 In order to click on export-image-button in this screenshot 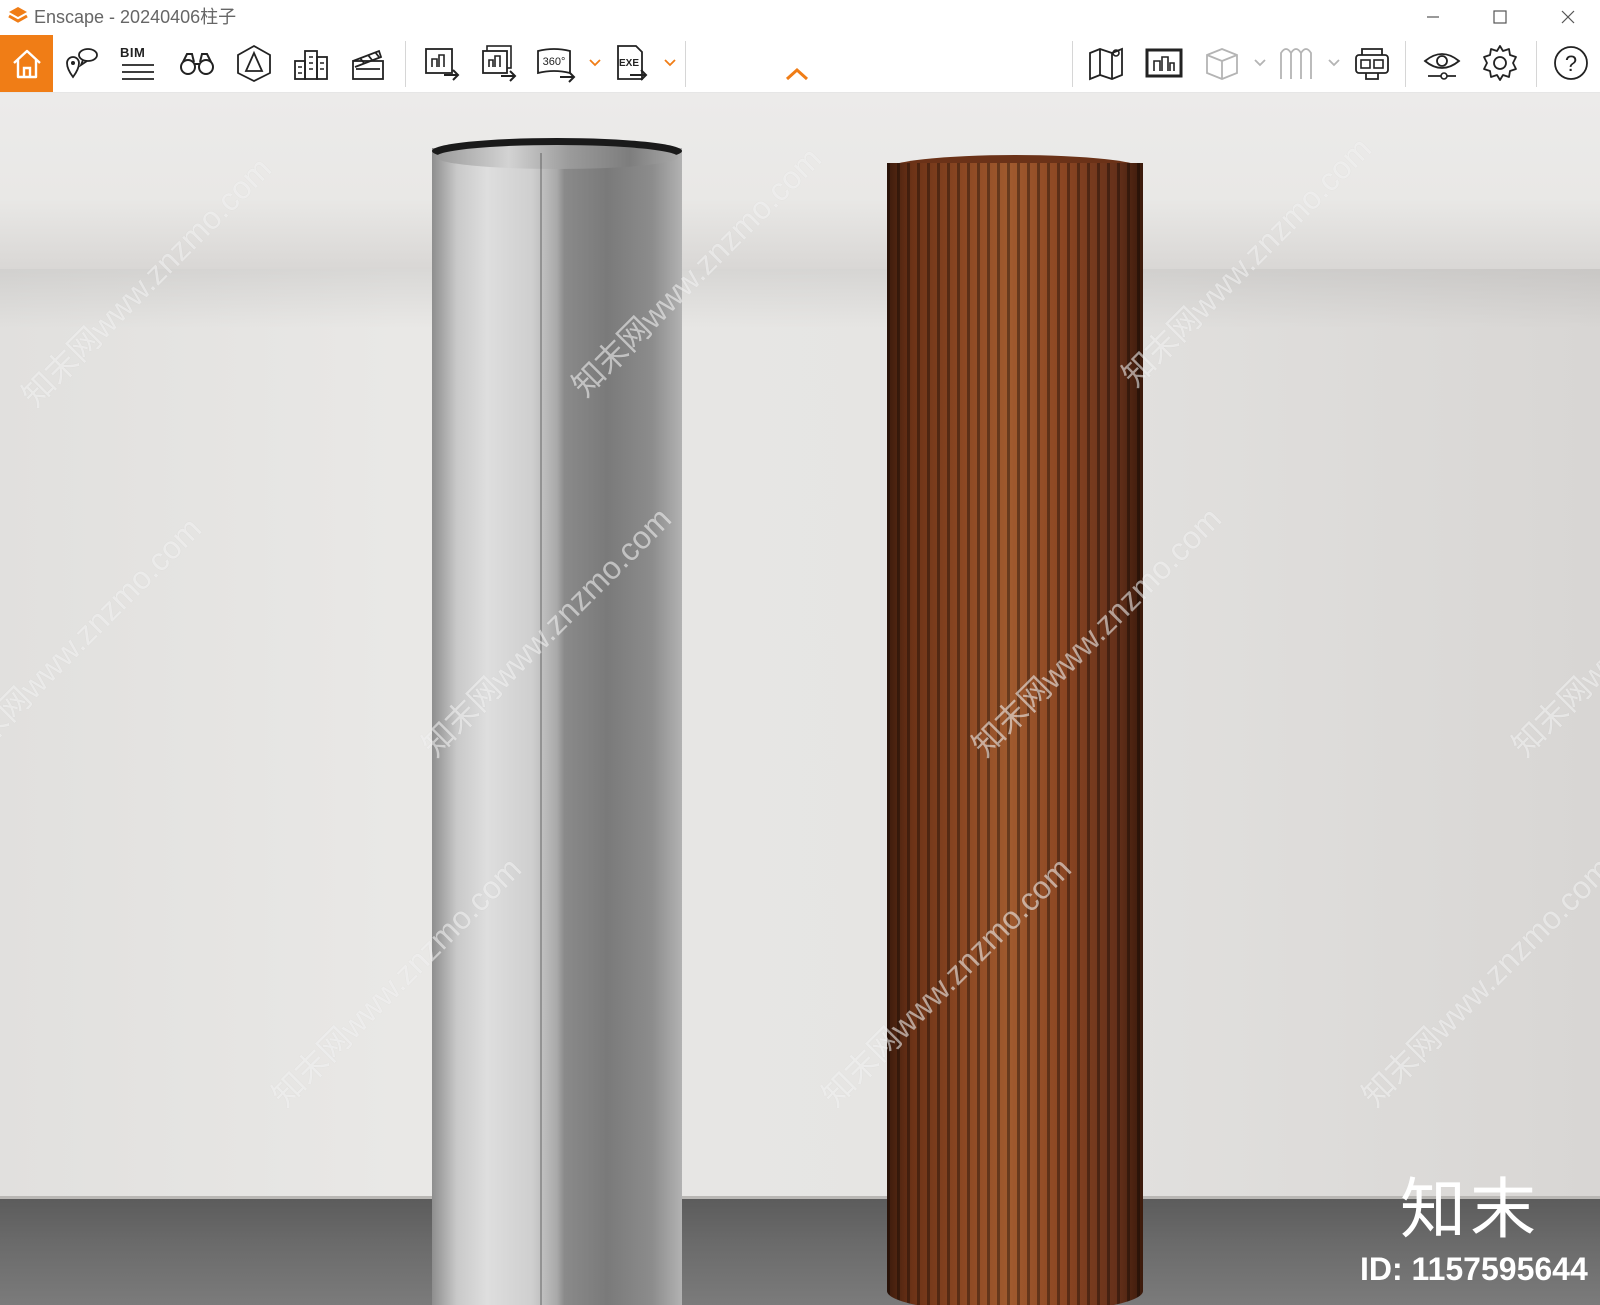, I will do `click(442, 63)`.